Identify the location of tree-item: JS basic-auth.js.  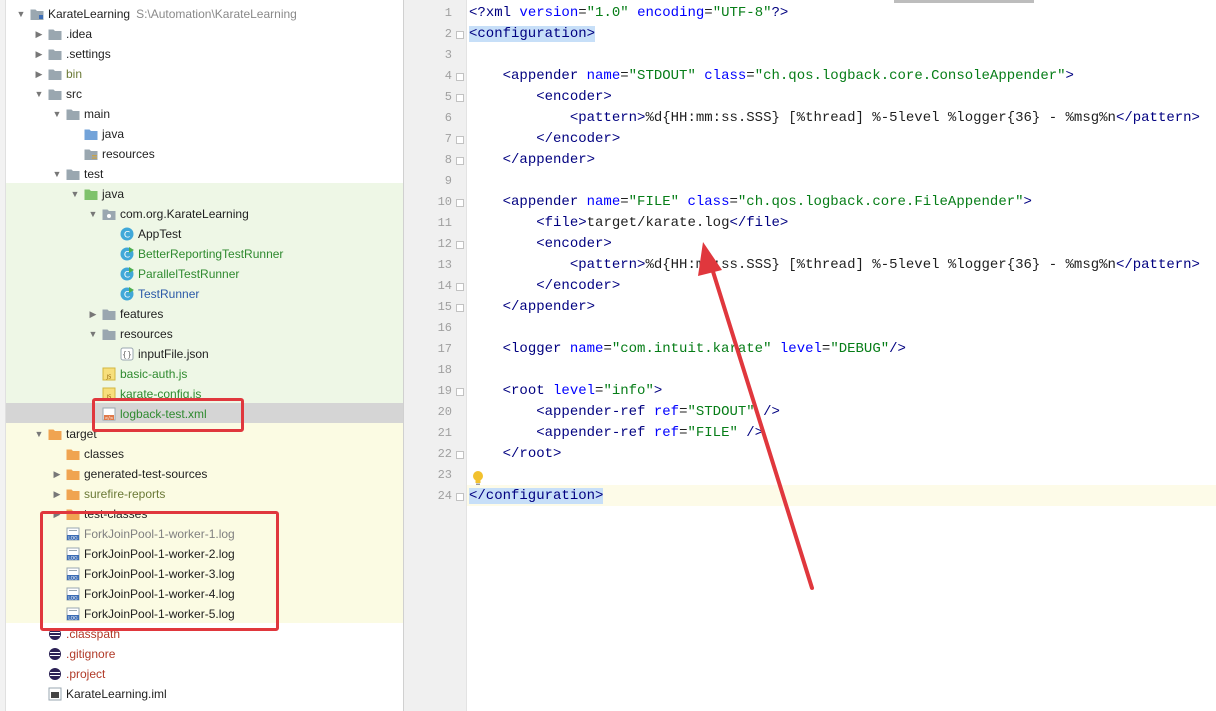
(201, 374).